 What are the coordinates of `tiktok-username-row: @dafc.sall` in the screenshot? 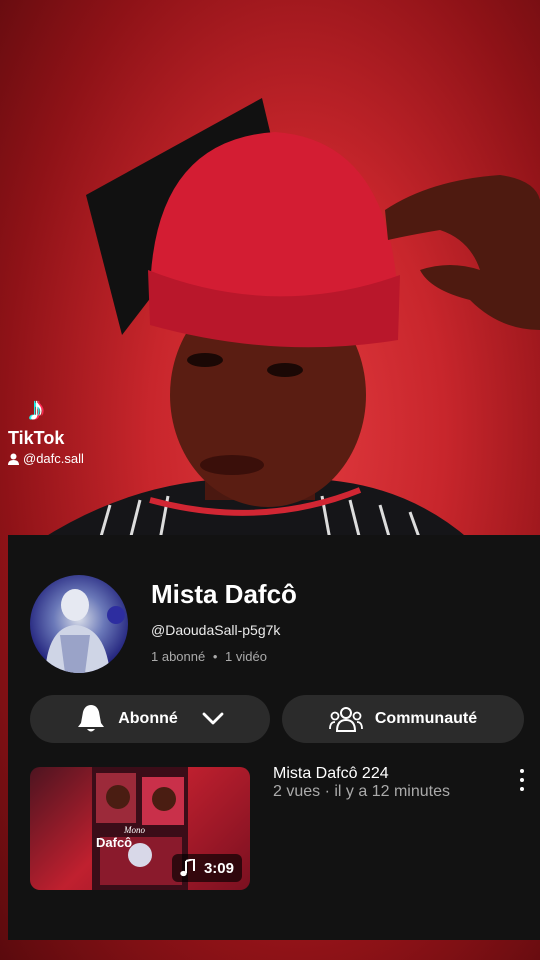 It's located at (68, 458).